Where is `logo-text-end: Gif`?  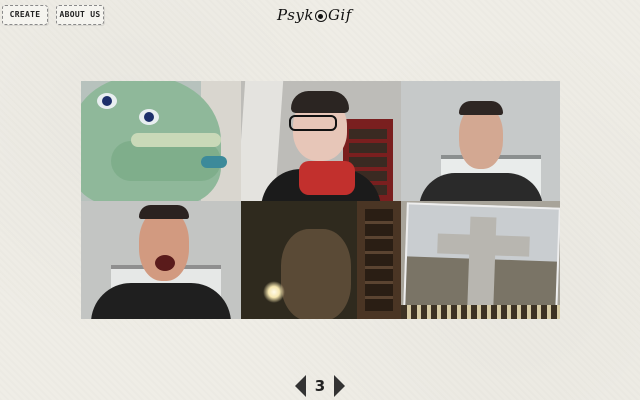
logo-text-end: Gif is located at coordinates (339, 15).